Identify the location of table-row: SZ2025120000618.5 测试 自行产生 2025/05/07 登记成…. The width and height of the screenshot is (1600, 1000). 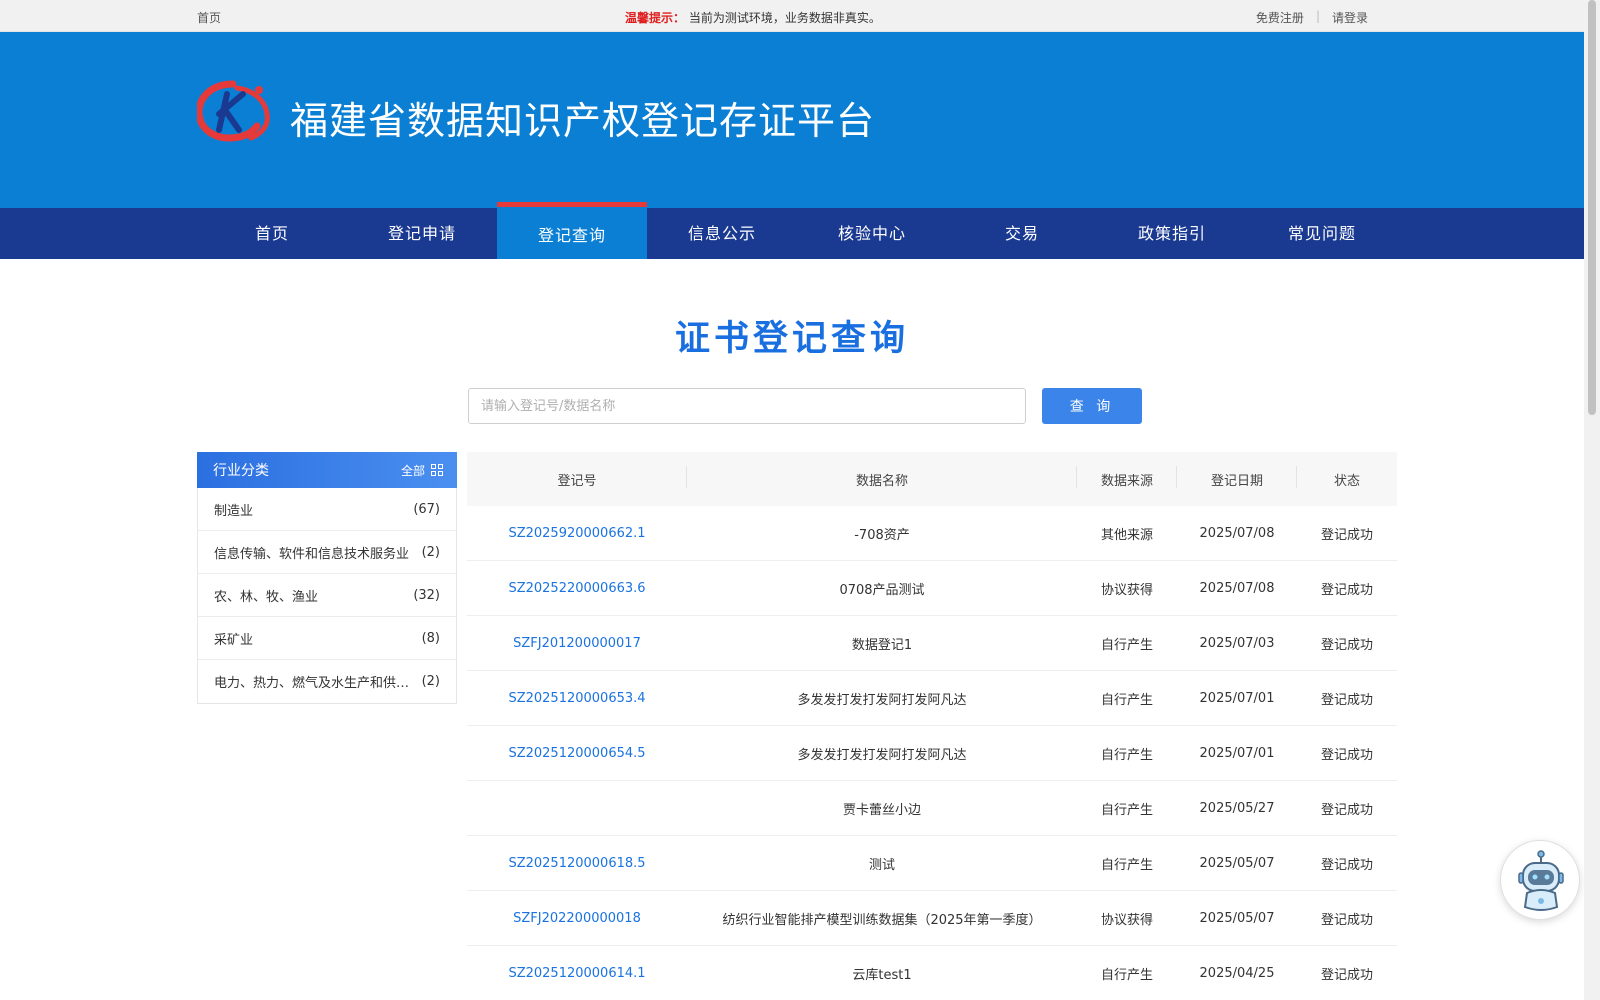
(932, 863).